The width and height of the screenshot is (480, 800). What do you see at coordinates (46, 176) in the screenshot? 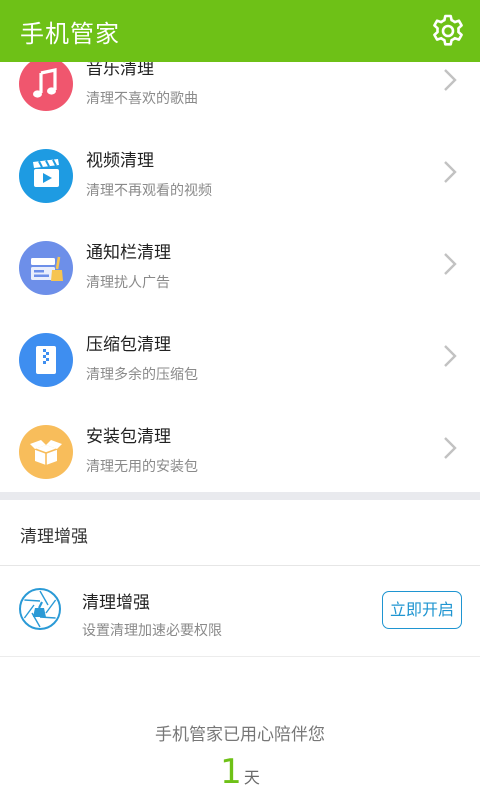
I see `video-clapper-icon` at bounding box center [46, 176].